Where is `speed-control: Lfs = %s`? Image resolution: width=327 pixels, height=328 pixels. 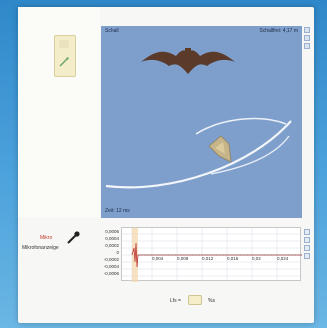
speed-control: Lfs = %s is located at coordinates (210, 301).